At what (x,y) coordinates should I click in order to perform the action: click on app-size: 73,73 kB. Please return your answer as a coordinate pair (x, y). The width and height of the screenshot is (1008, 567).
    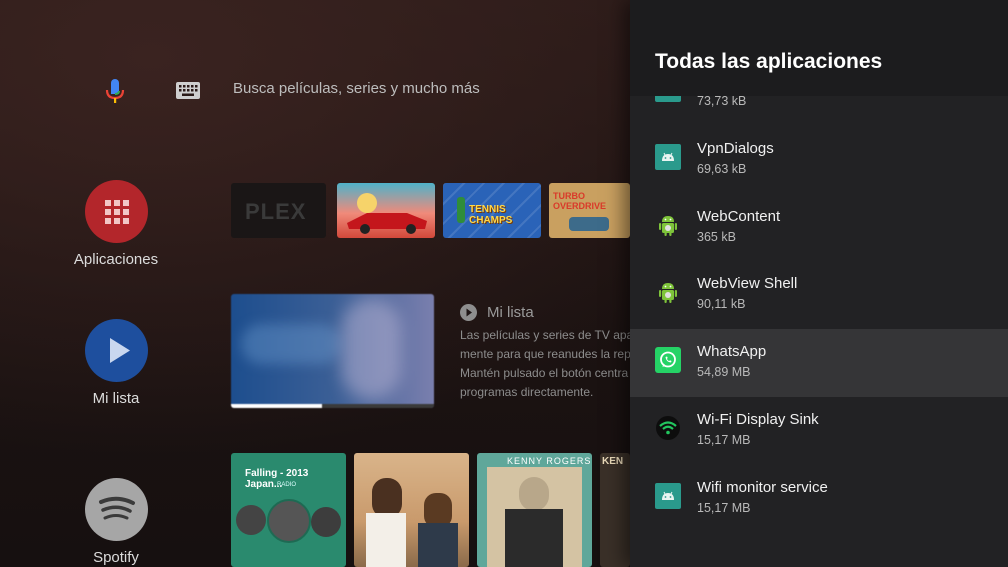
    Looking at the image, I should click on (722, 101).